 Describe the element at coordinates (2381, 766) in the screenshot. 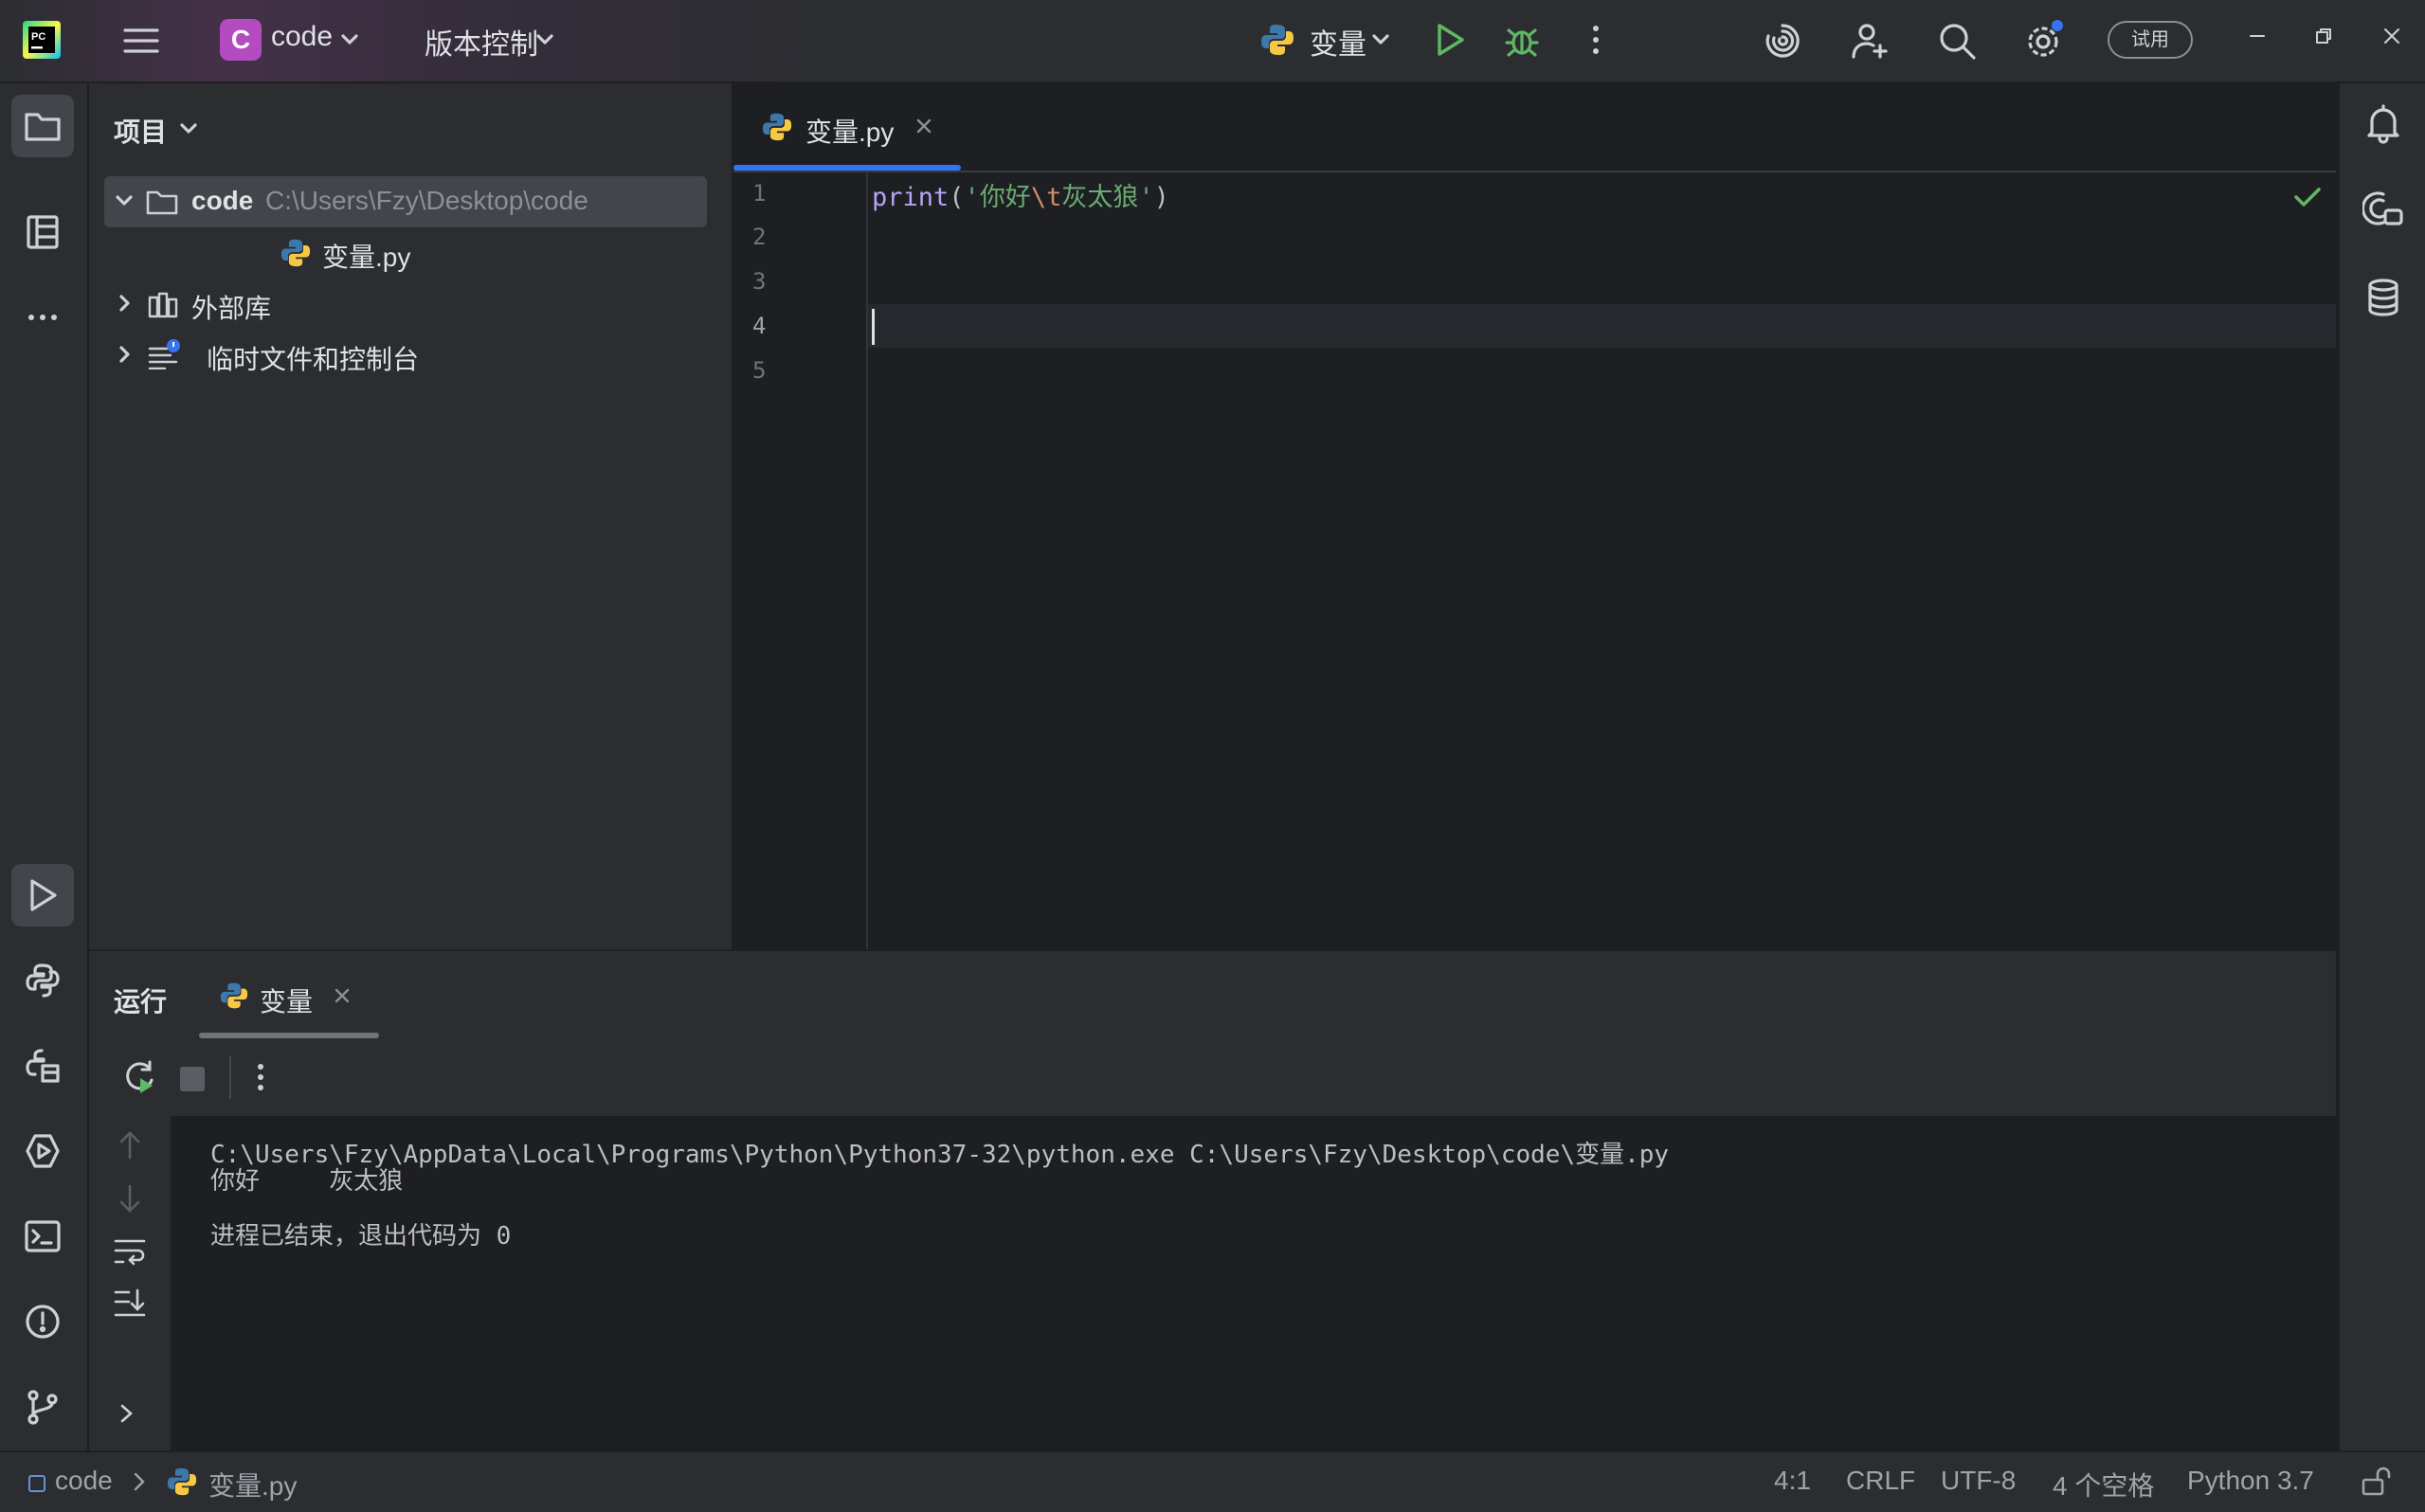

I see `right-tool-strip` at that location.